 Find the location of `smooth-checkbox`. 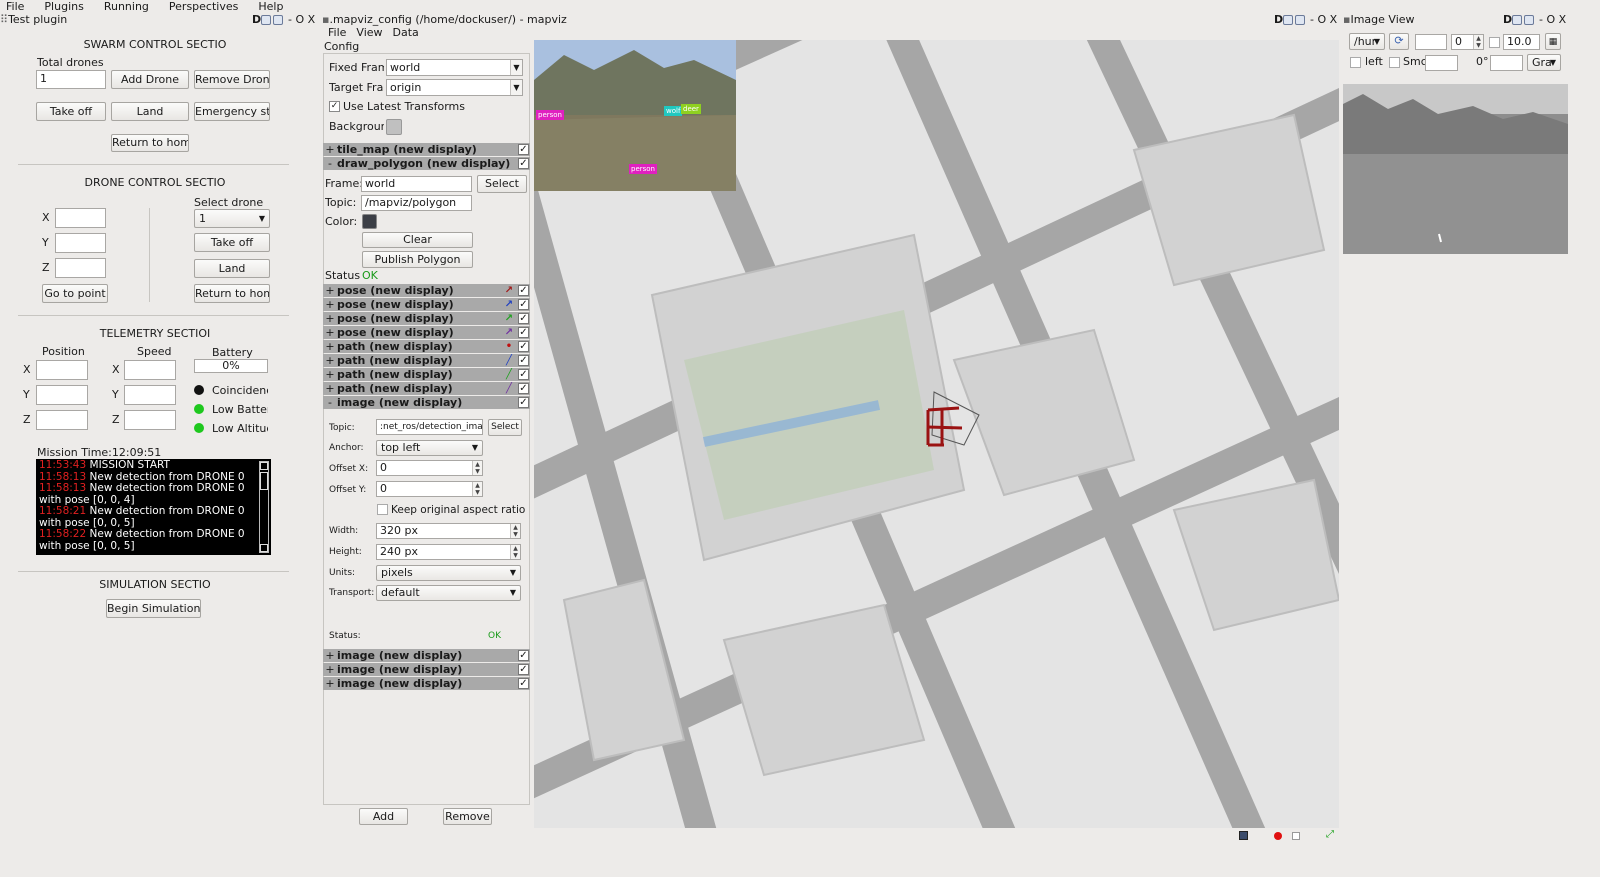

smooth-checkbox is located at coordinates (1394, 62).